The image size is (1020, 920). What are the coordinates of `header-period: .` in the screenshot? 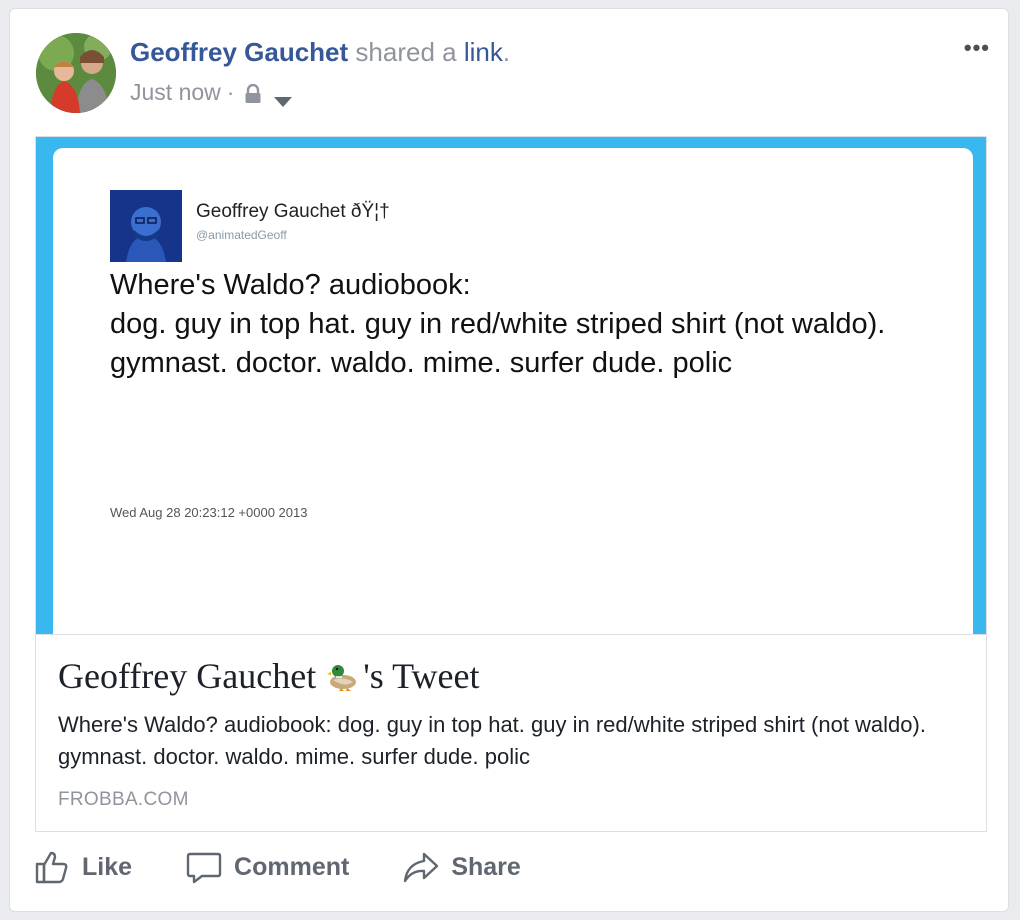 It's located at (506, 52).